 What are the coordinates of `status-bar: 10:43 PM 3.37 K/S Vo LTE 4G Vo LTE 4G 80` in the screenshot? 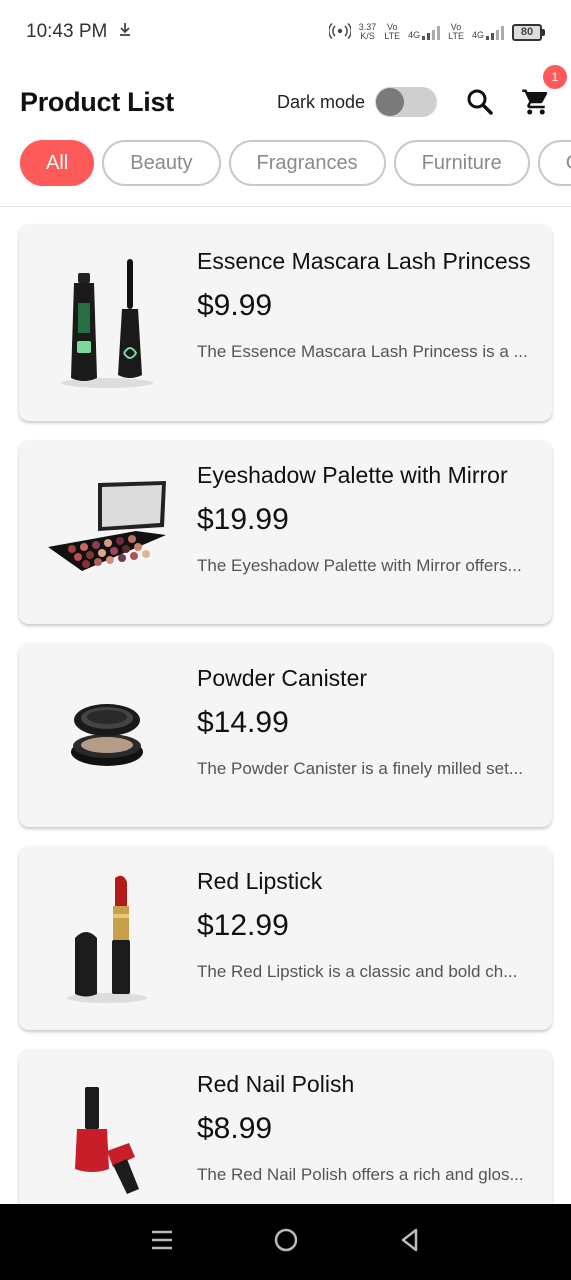 It's located at (285, 32).